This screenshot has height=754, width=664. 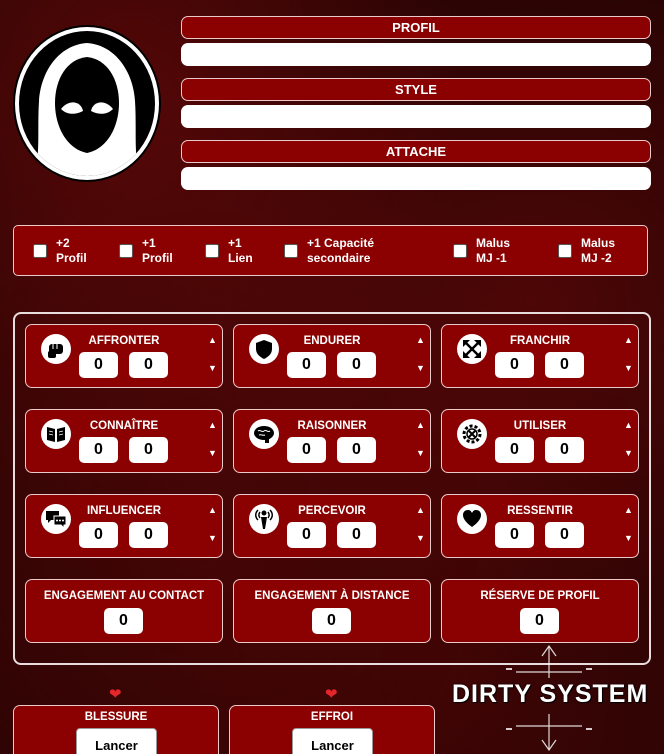 I want to click on attache-header: ATTACHE, so click(x=416, y=151).